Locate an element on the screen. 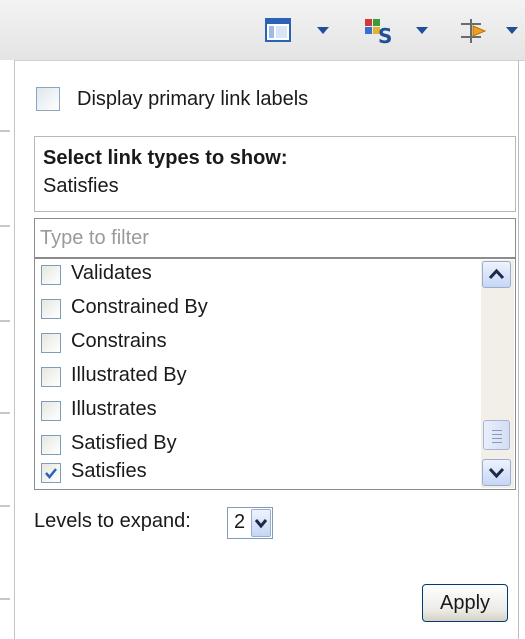 The image size is (525, 639). list-item: Illustrates is located at coordinates (255, 412).